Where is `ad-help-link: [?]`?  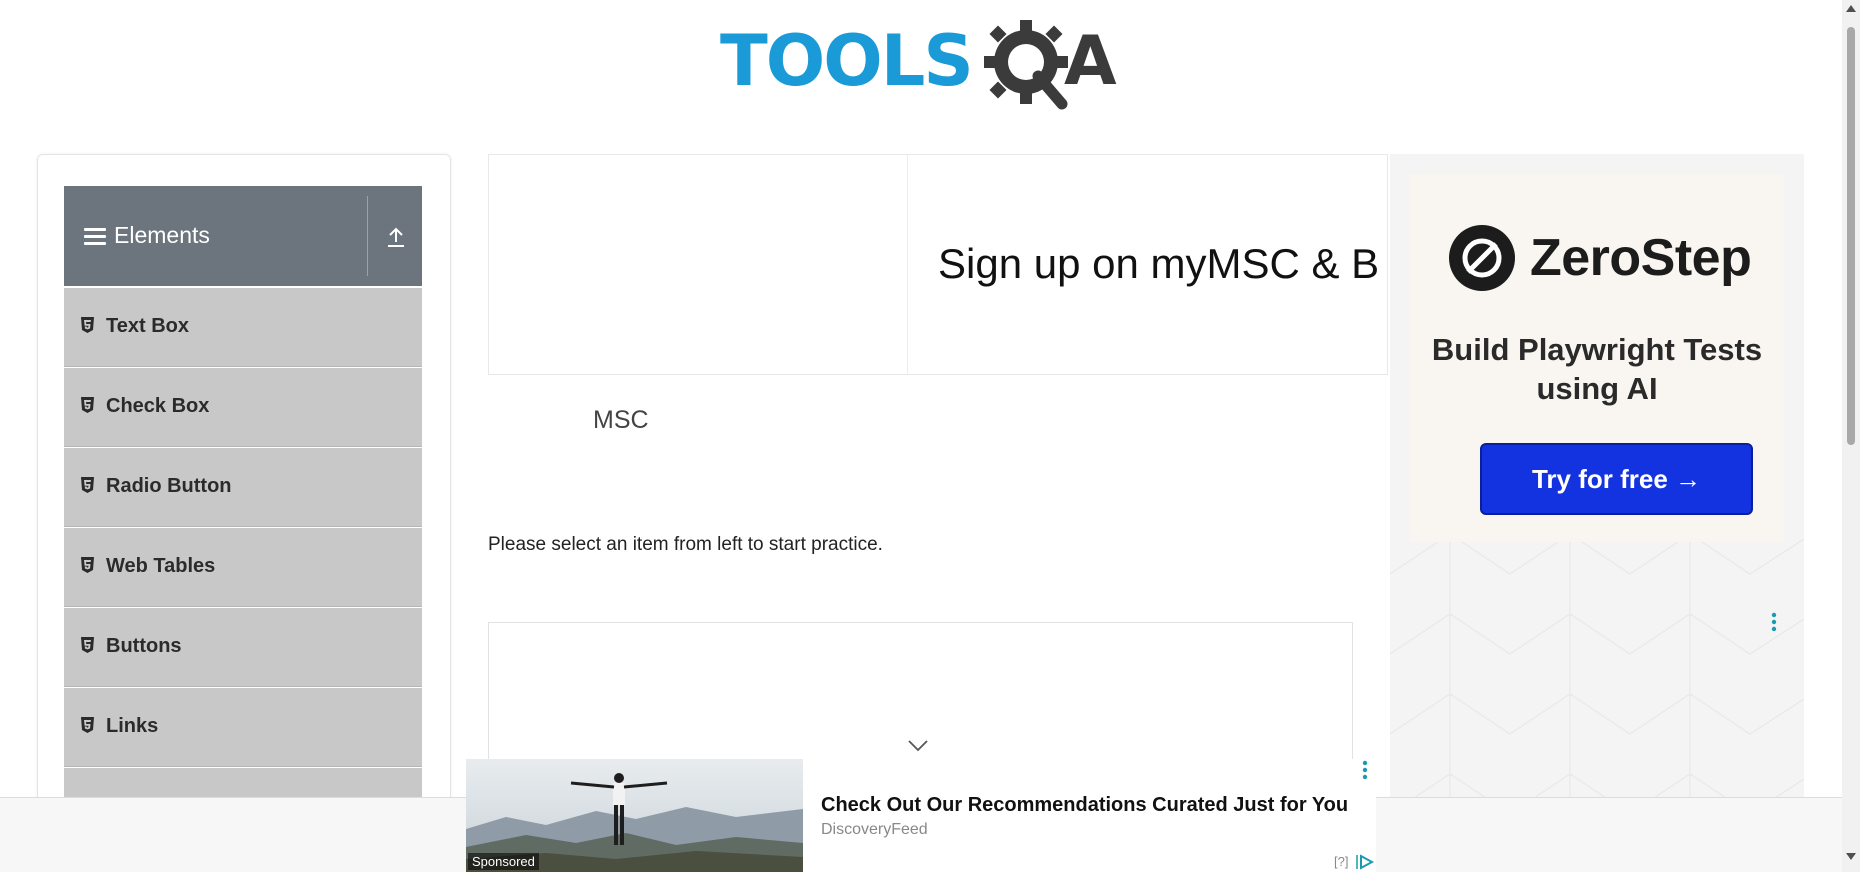
ad-help-link: [?] is located at coordinates (1341, 861).